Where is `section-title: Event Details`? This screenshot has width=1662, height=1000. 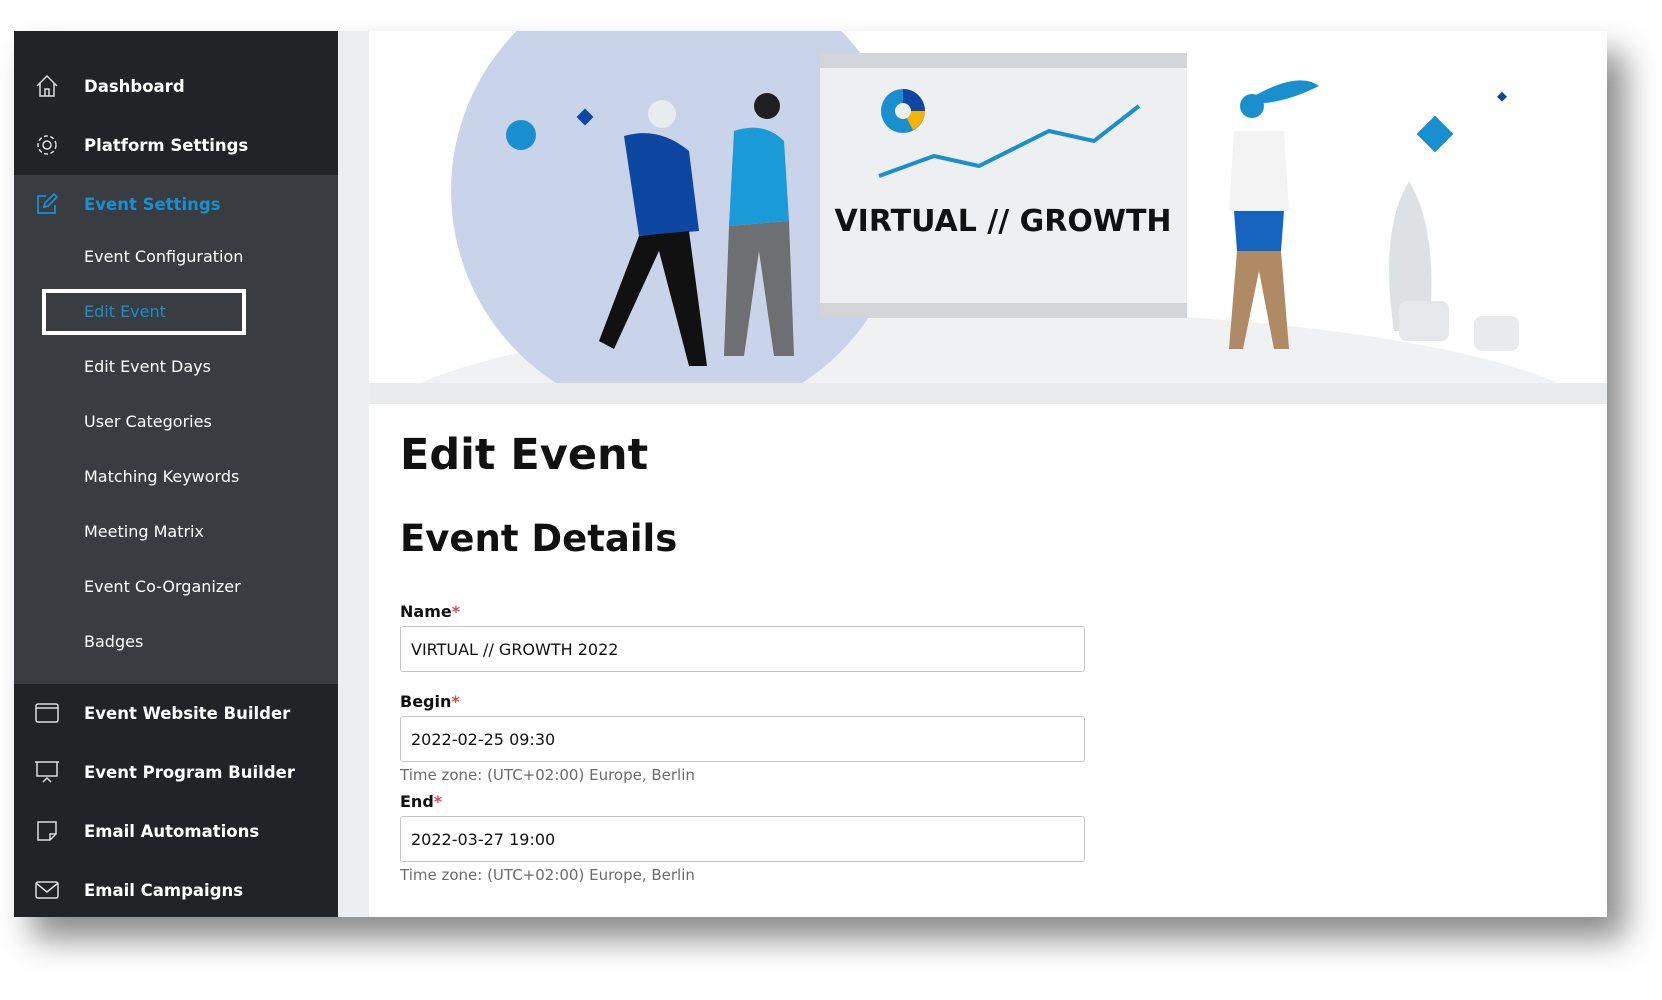
section-title: Event Details is located at coordinates (539, 538).